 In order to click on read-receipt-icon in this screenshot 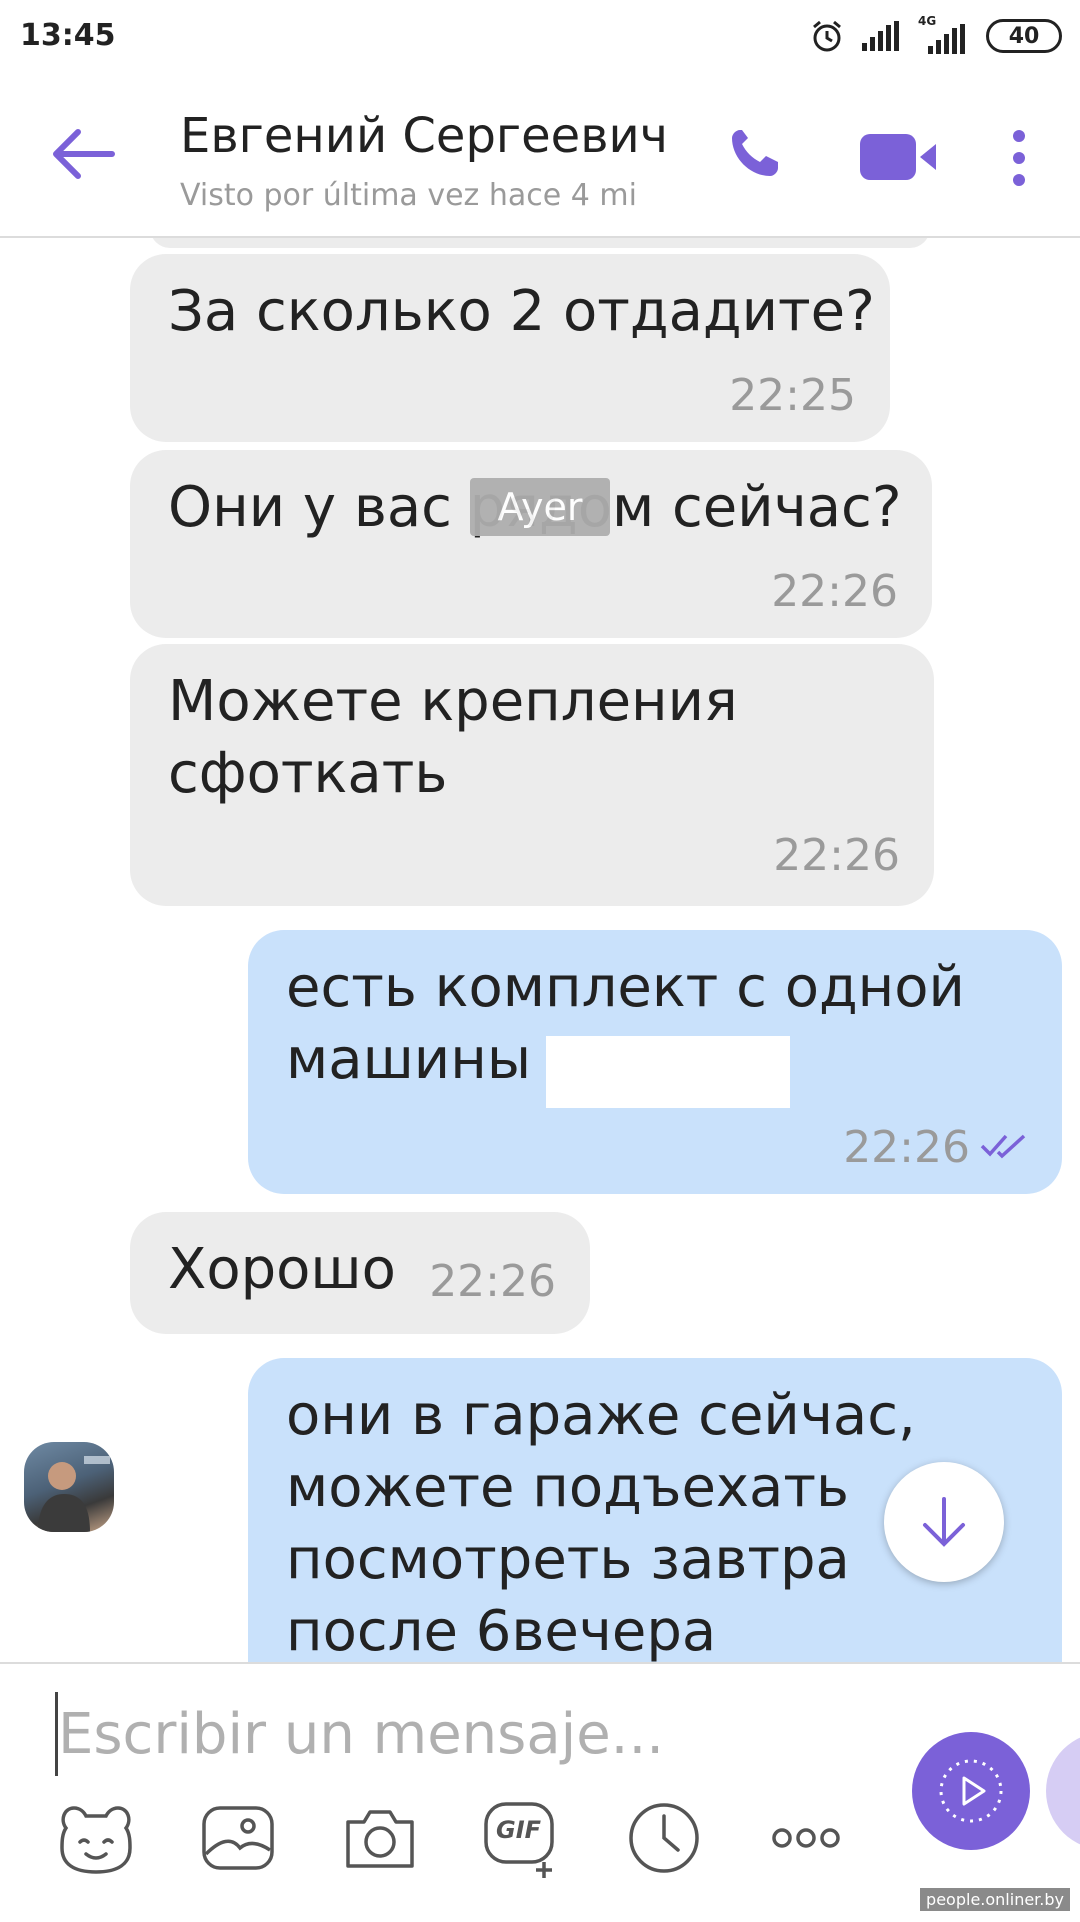, I will do `click(1003, 1146)`.